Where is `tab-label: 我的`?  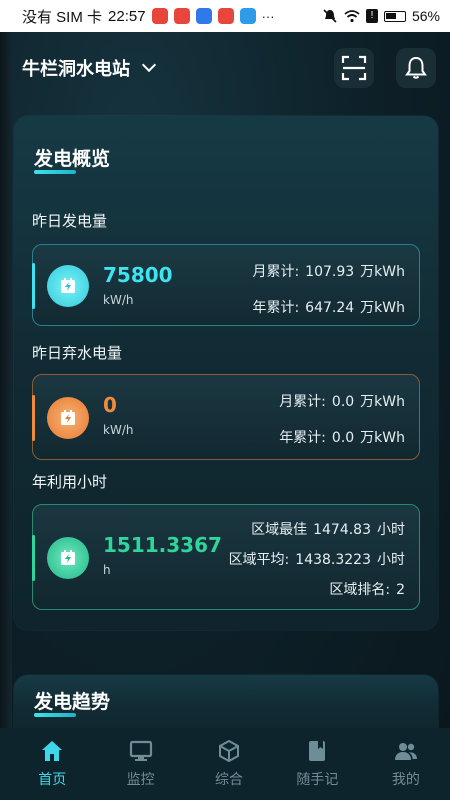
tab-label: 我的 is located at coordinates (405, 780).